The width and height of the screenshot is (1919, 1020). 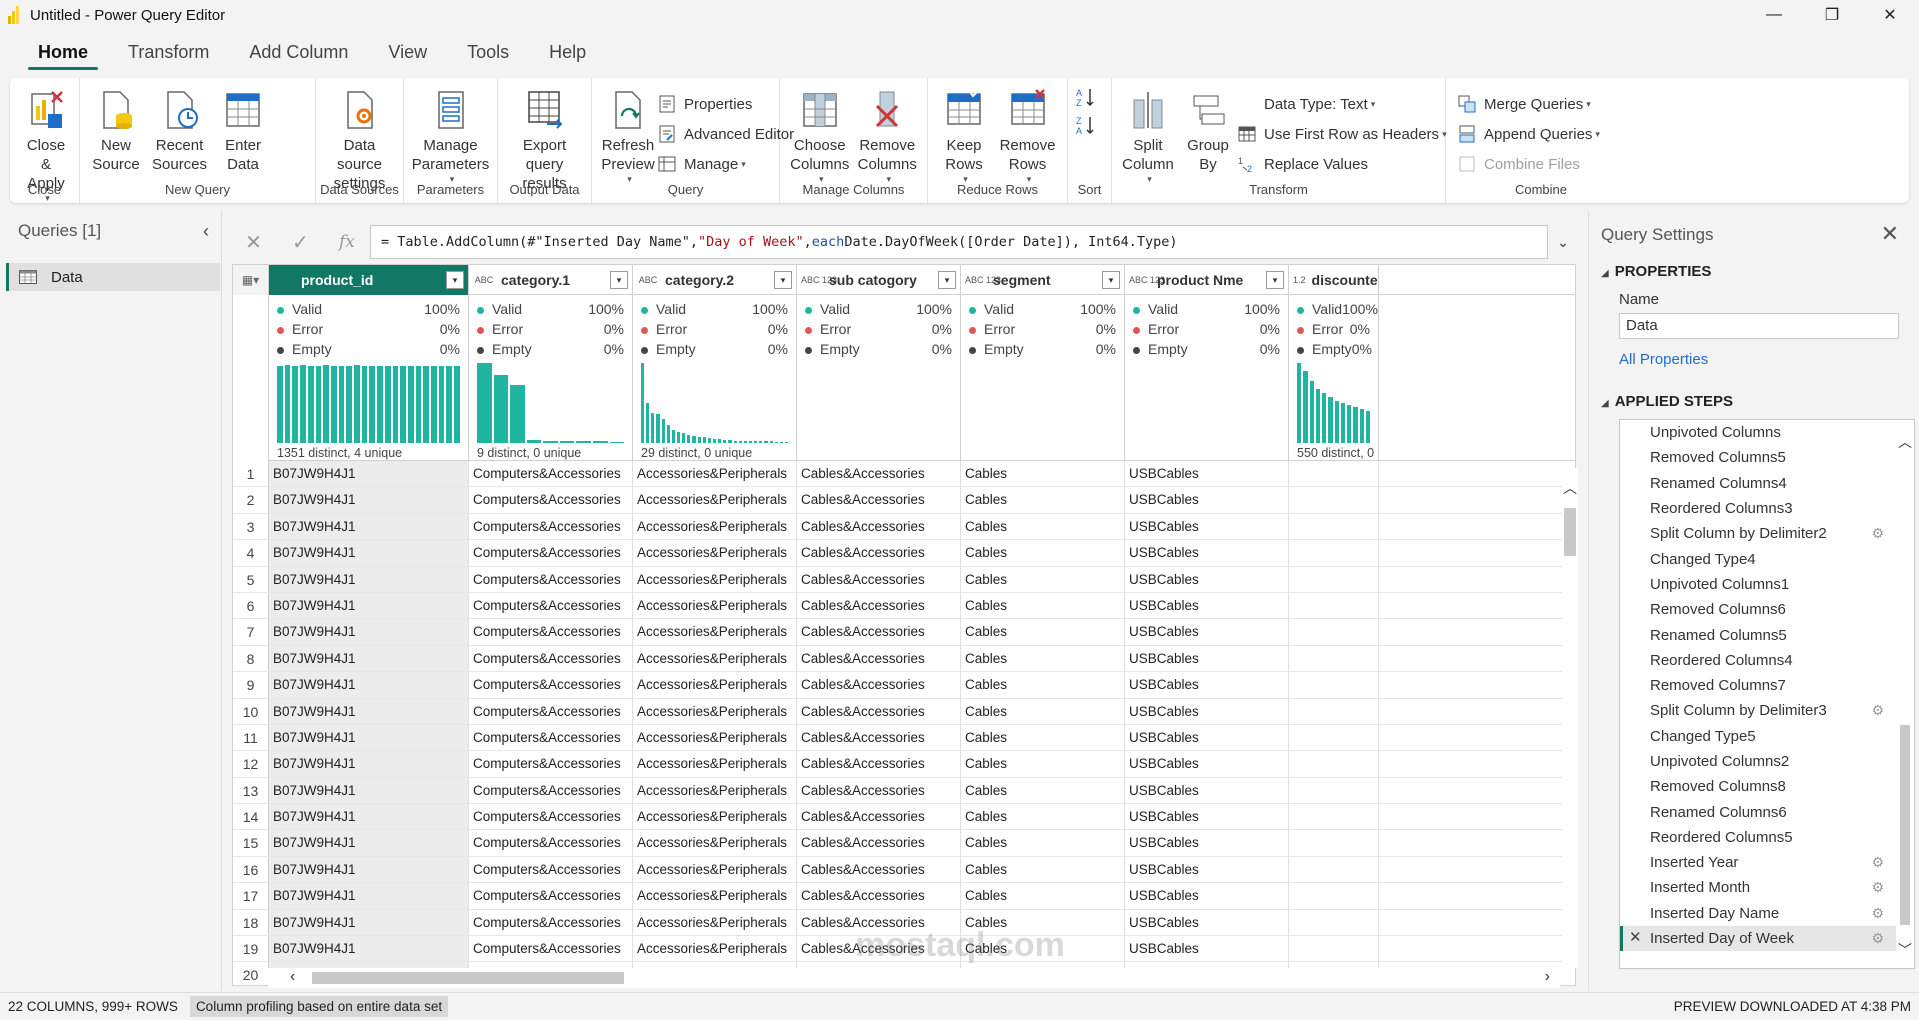 What do you see at coordinates (1767, 685) in the screenshot?
I see `applied-step: Removed Columns7` at bounding box center [1767, 685].